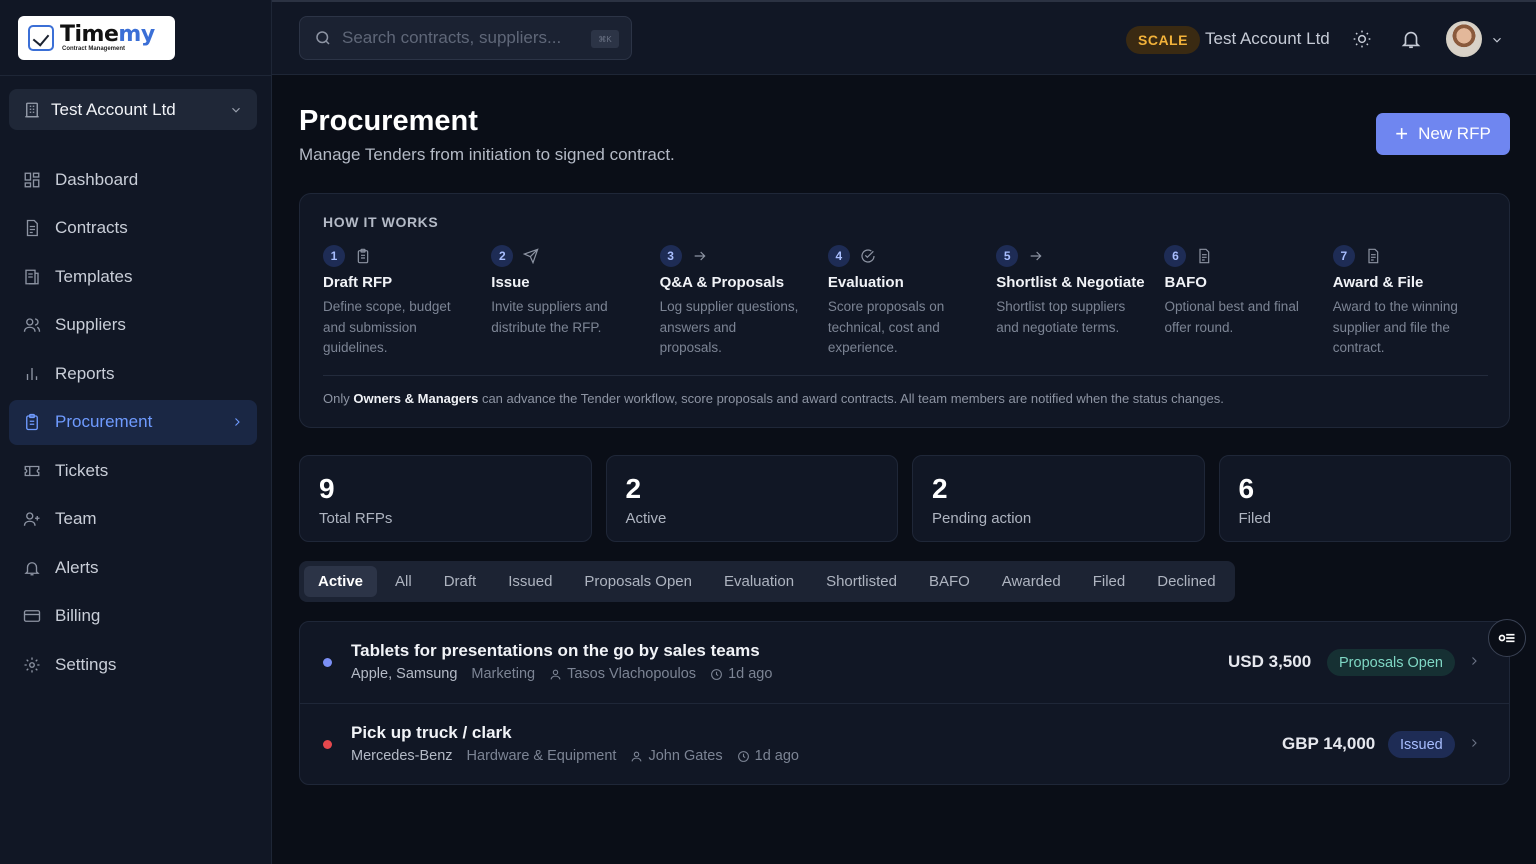  Describe the element at coordinates (41, 38) in the screenshot. I see `logo-check-icon` at that location.